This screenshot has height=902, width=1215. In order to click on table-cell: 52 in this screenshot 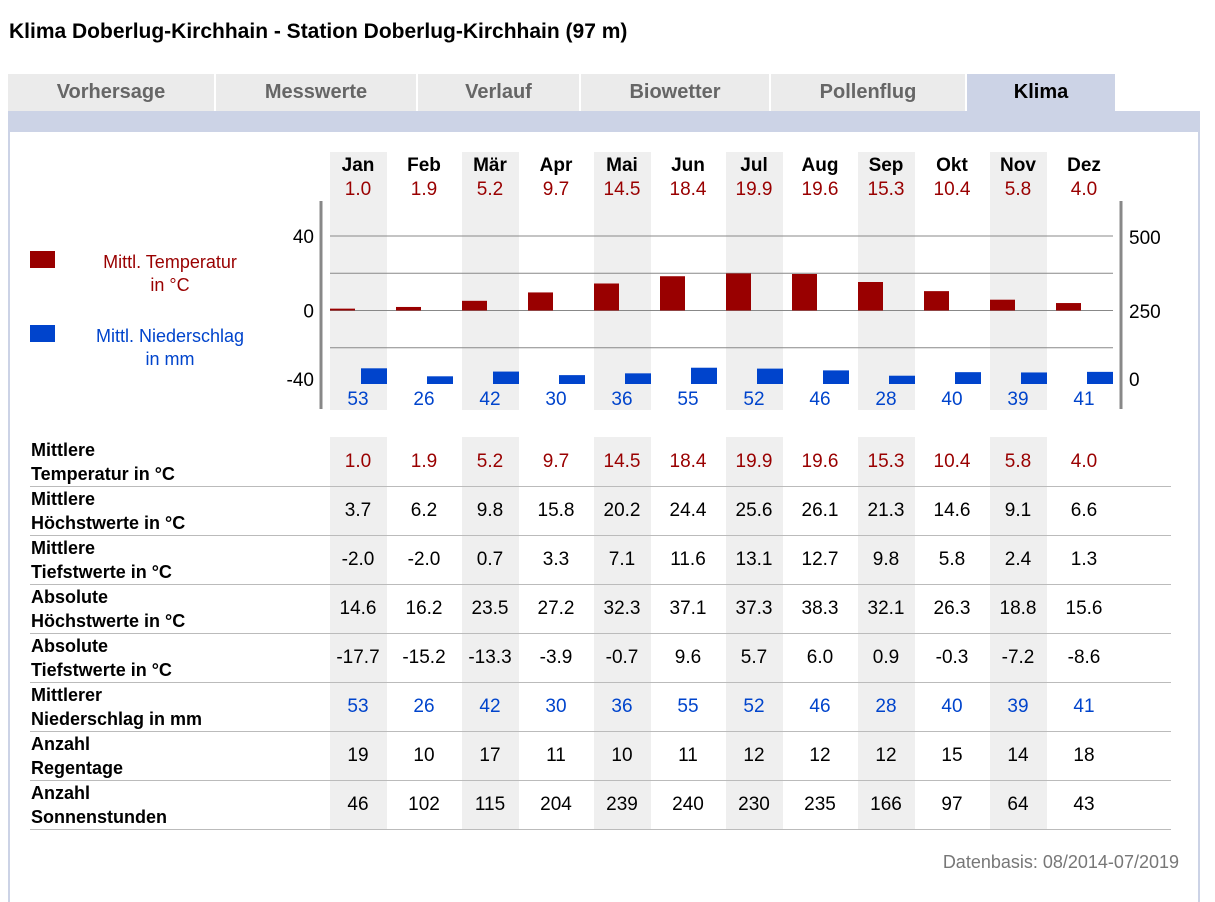, I will do `click(754, 706)`.